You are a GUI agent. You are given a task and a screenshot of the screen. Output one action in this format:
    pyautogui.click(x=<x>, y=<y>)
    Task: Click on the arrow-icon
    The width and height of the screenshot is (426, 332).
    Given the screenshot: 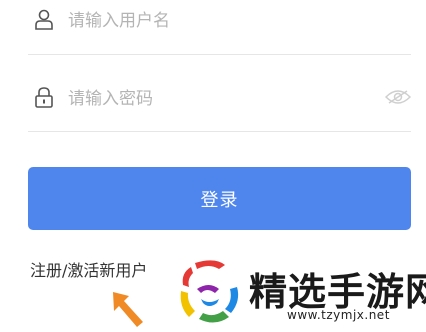 What is the action you would take?
    pyautogui.click(x=126, y=308)
    